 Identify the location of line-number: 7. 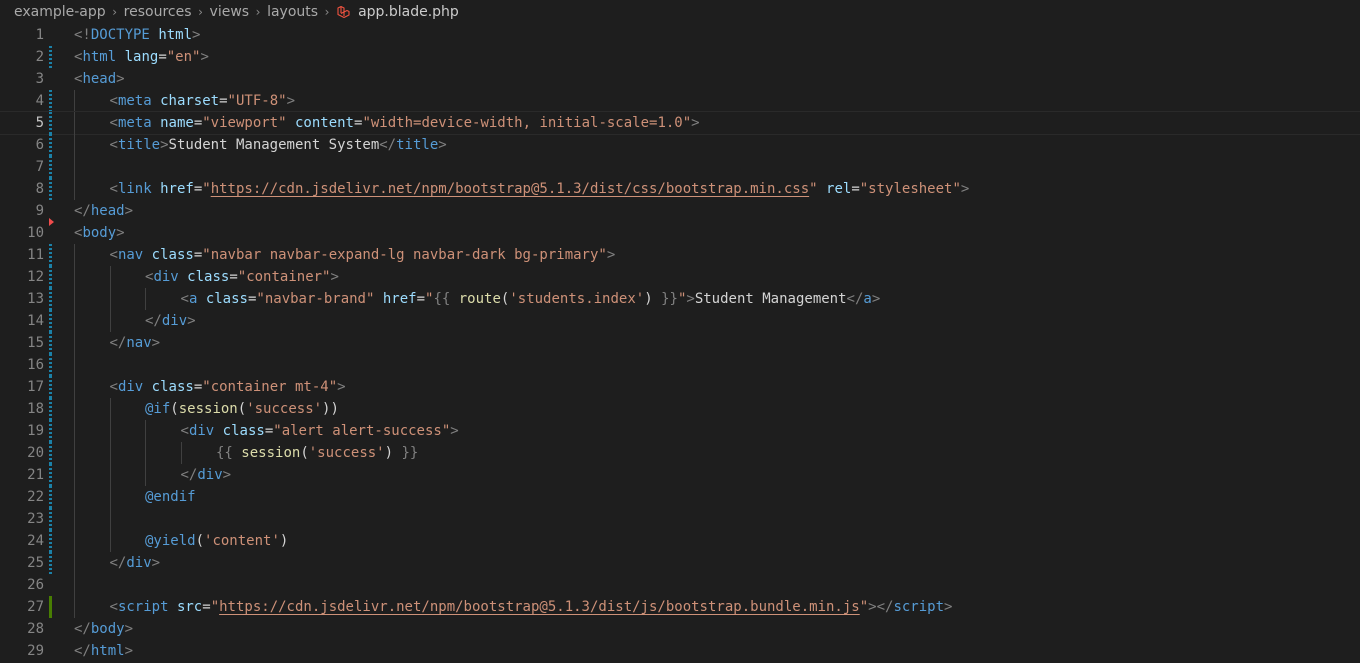
(22, 167).